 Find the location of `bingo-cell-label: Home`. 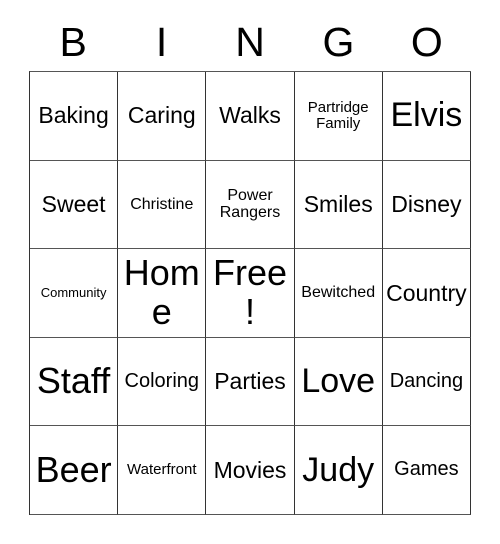

bingo-cell-label: Home is located at coordinates (161, 292).